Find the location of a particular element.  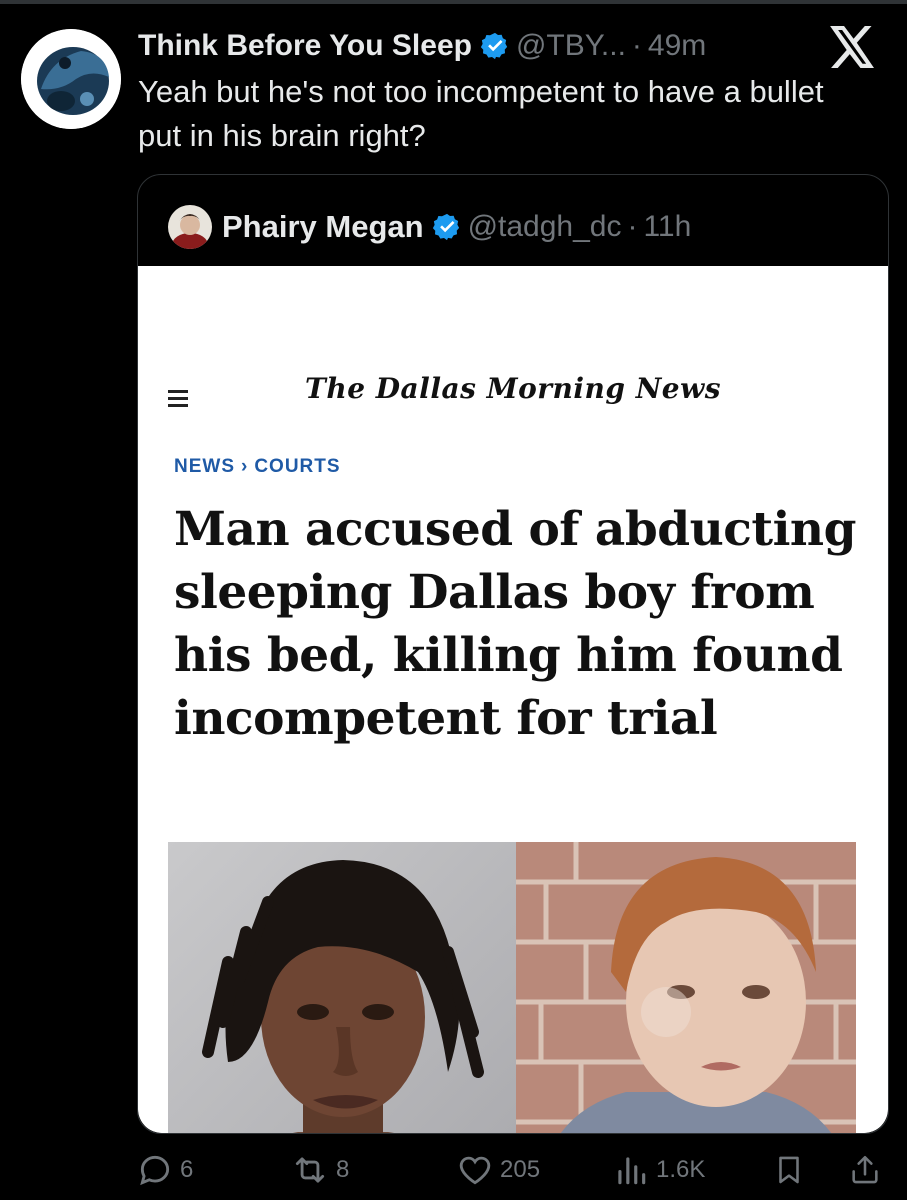

quoted-author-handle: @tadgh_dc is located at coordinates (545, 227).